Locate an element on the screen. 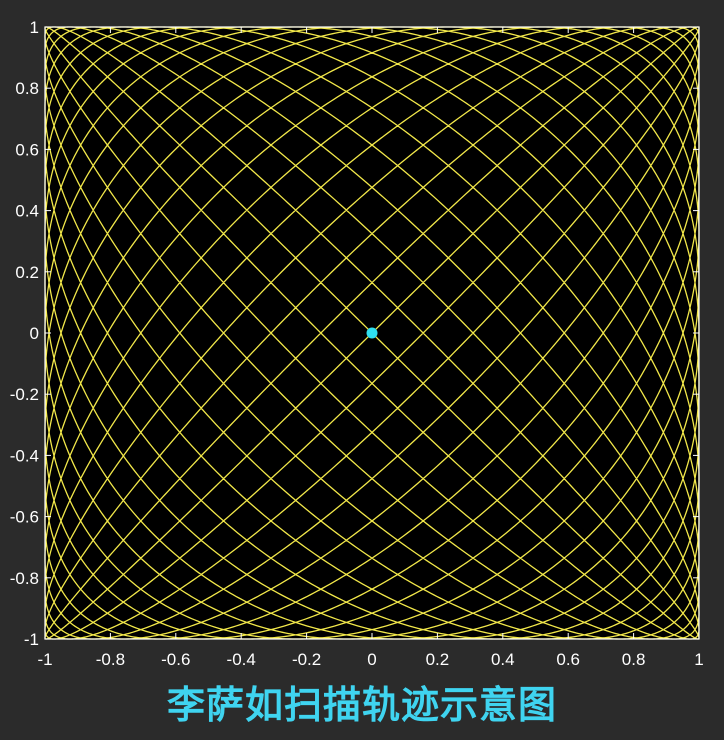 The height and width of the screenshot is (740, 724). y-tick-label: -1 is located at coordinates (31, 639).